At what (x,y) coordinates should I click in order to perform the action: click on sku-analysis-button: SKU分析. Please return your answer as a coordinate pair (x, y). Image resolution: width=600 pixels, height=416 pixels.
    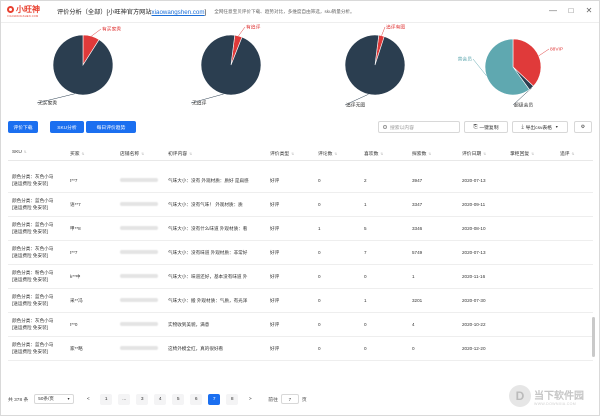
    Looking at the image, I should click on (67, 127).